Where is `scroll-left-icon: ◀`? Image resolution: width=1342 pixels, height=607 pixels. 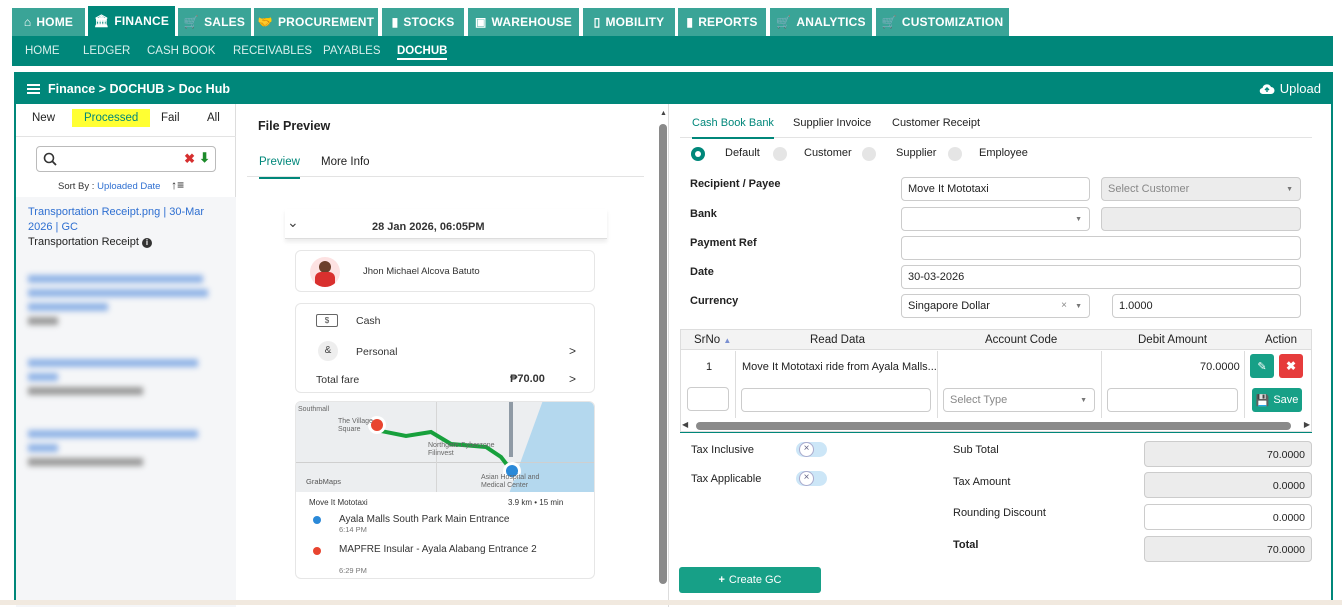
scroll-left-icon: ◀ is located at coordinates (685, 424).